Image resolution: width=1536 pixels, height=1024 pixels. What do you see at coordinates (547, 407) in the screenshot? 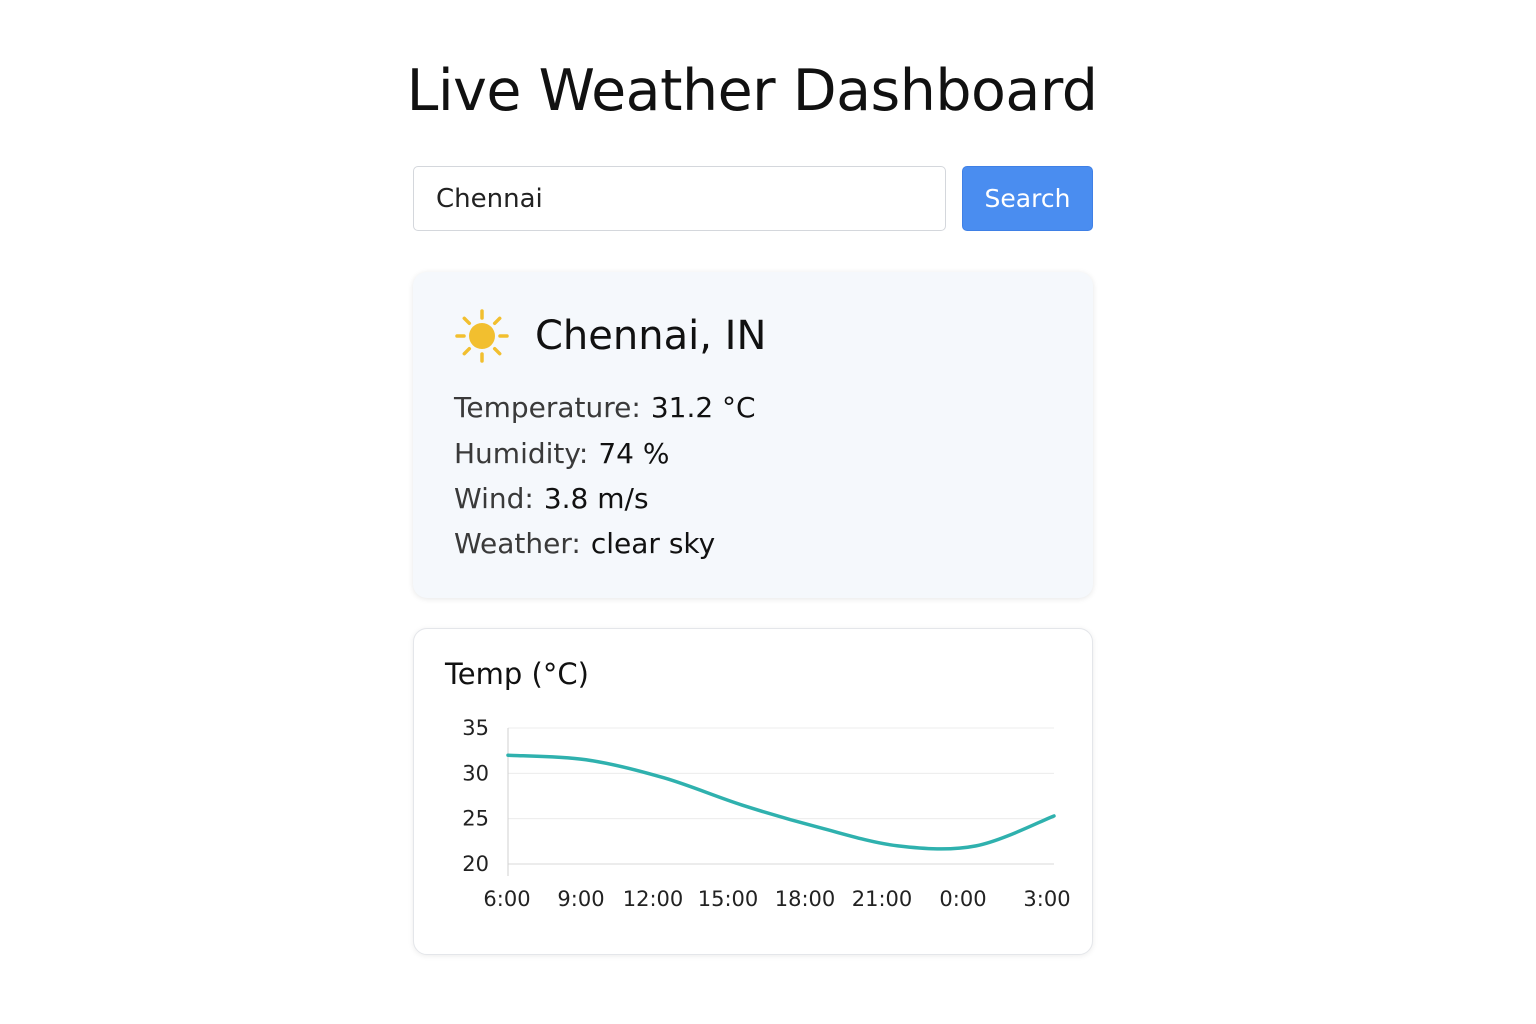
I see `temperature-label: Temperature:` at bounding box center [547, 407].